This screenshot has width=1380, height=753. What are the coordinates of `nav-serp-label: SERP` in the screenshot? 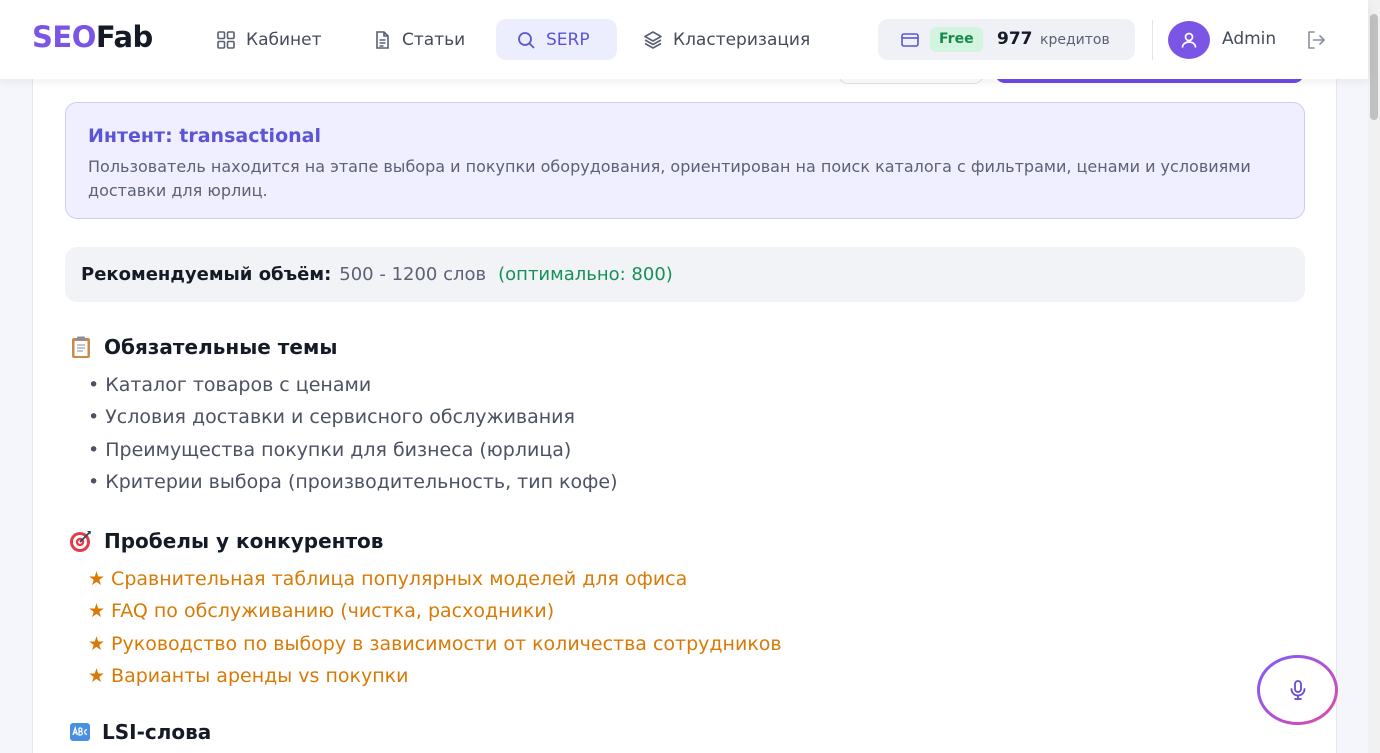 It's located at (568, 39).